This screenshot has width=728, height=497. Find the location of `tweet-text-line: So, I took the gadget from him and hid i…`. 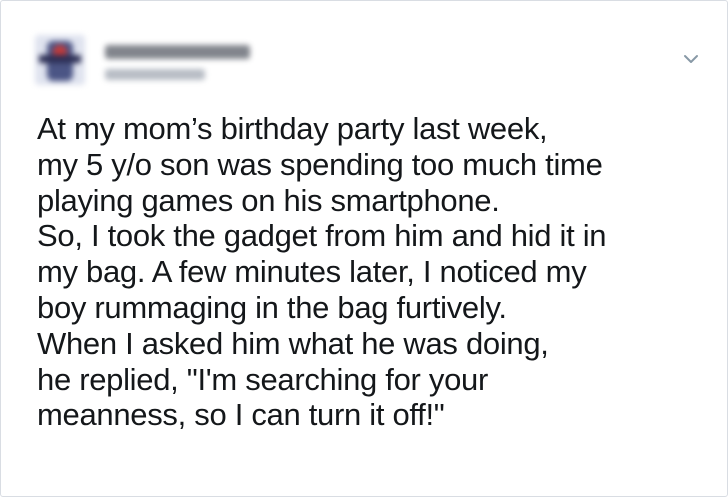

tweet-text-line: So, I took the gadget from him and hid i… is located at coordinates (322, 236).